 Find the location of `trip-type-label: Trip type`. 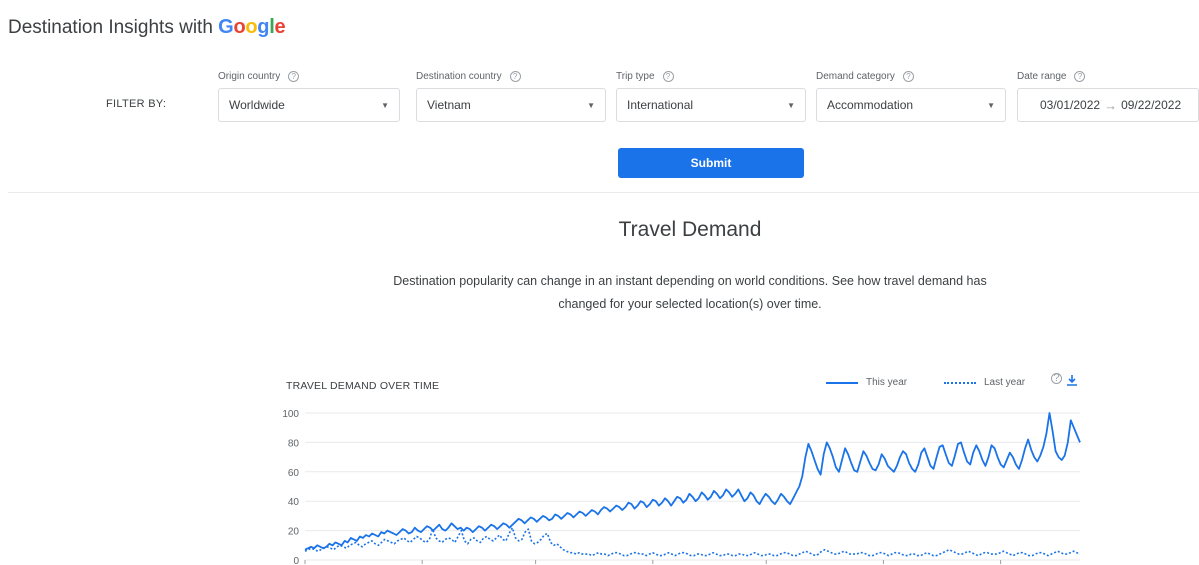

trip-type-label: Trip type is located at coordinates (635, 76).